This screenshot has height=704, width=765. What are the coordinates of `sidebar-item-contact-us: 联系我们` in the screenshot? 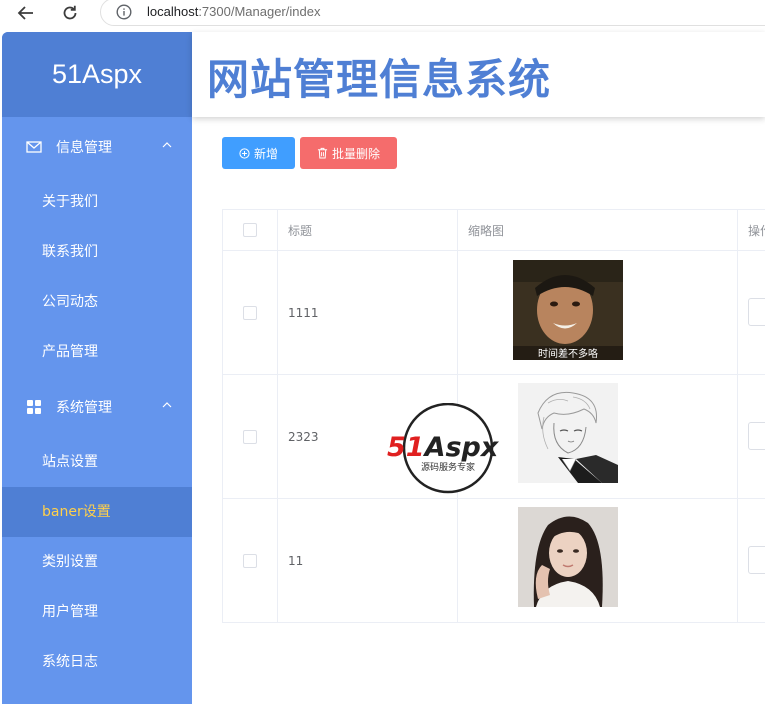 It's located at (97, 252).